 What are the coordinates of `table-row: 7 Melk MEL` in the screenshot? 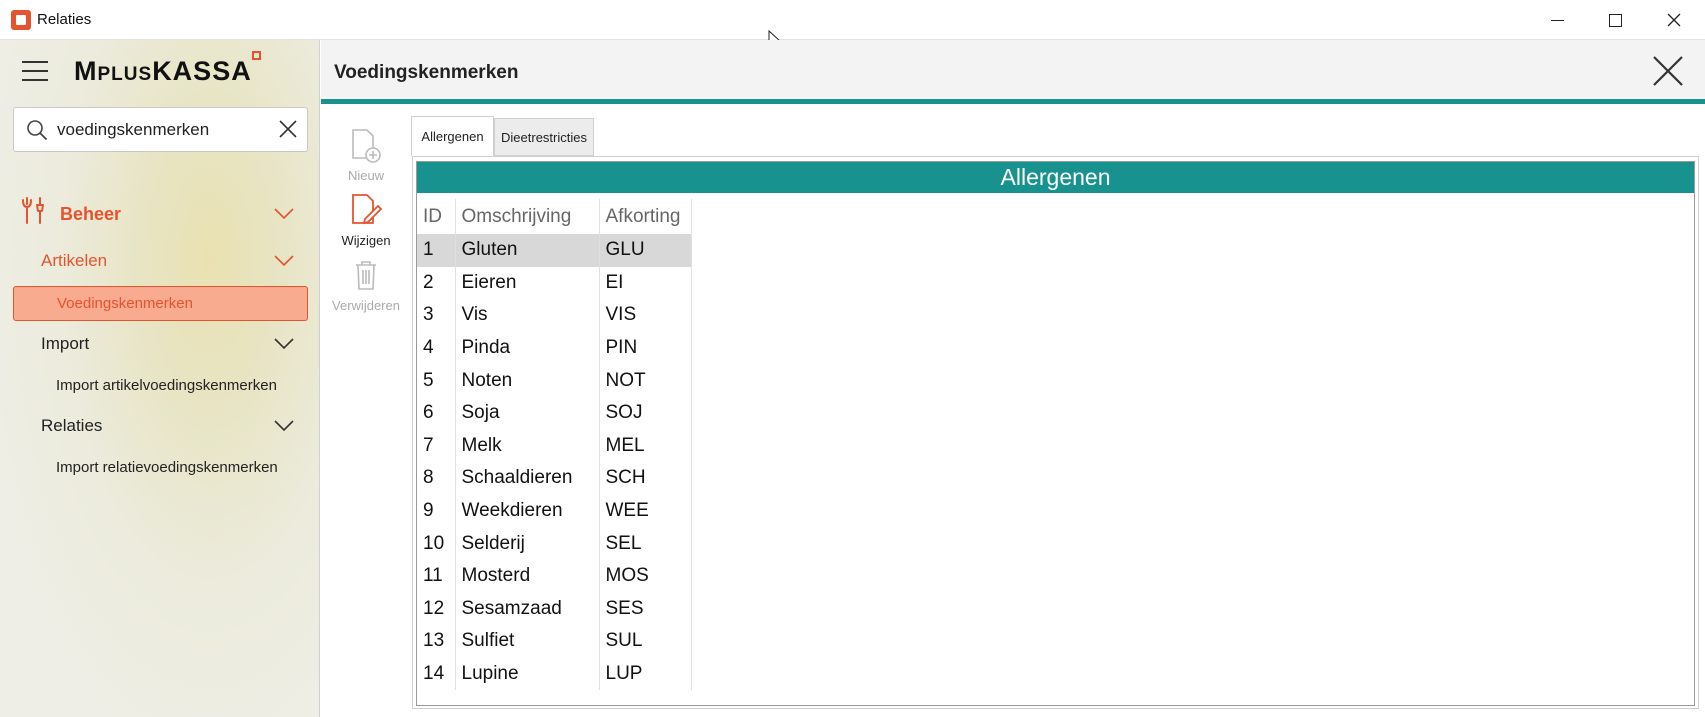 It's located at (554, 446).